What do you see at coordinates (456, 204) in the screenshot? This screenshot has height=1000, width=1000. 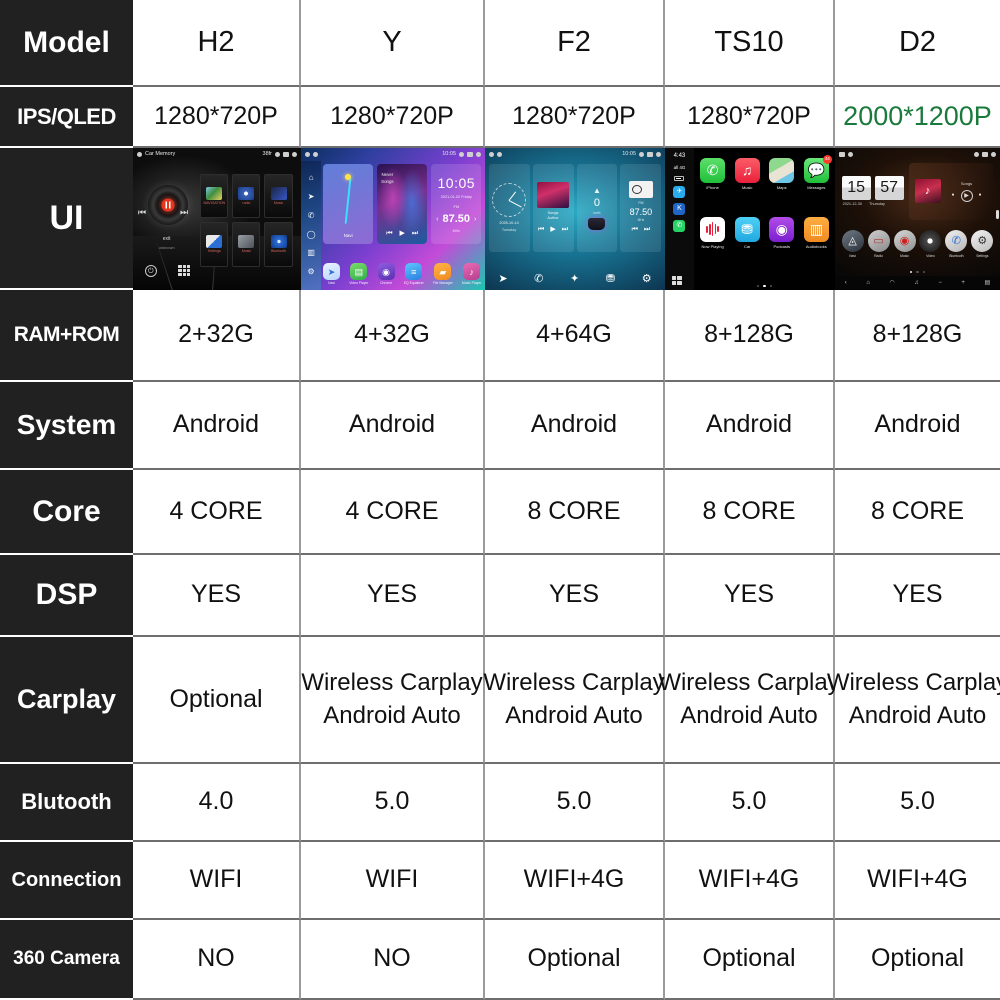 I see `y-card-clock-radio: 10:05 2021-01-02 Friday FM ‹ 87.50 › MHz` at bounding box center [456, 204].